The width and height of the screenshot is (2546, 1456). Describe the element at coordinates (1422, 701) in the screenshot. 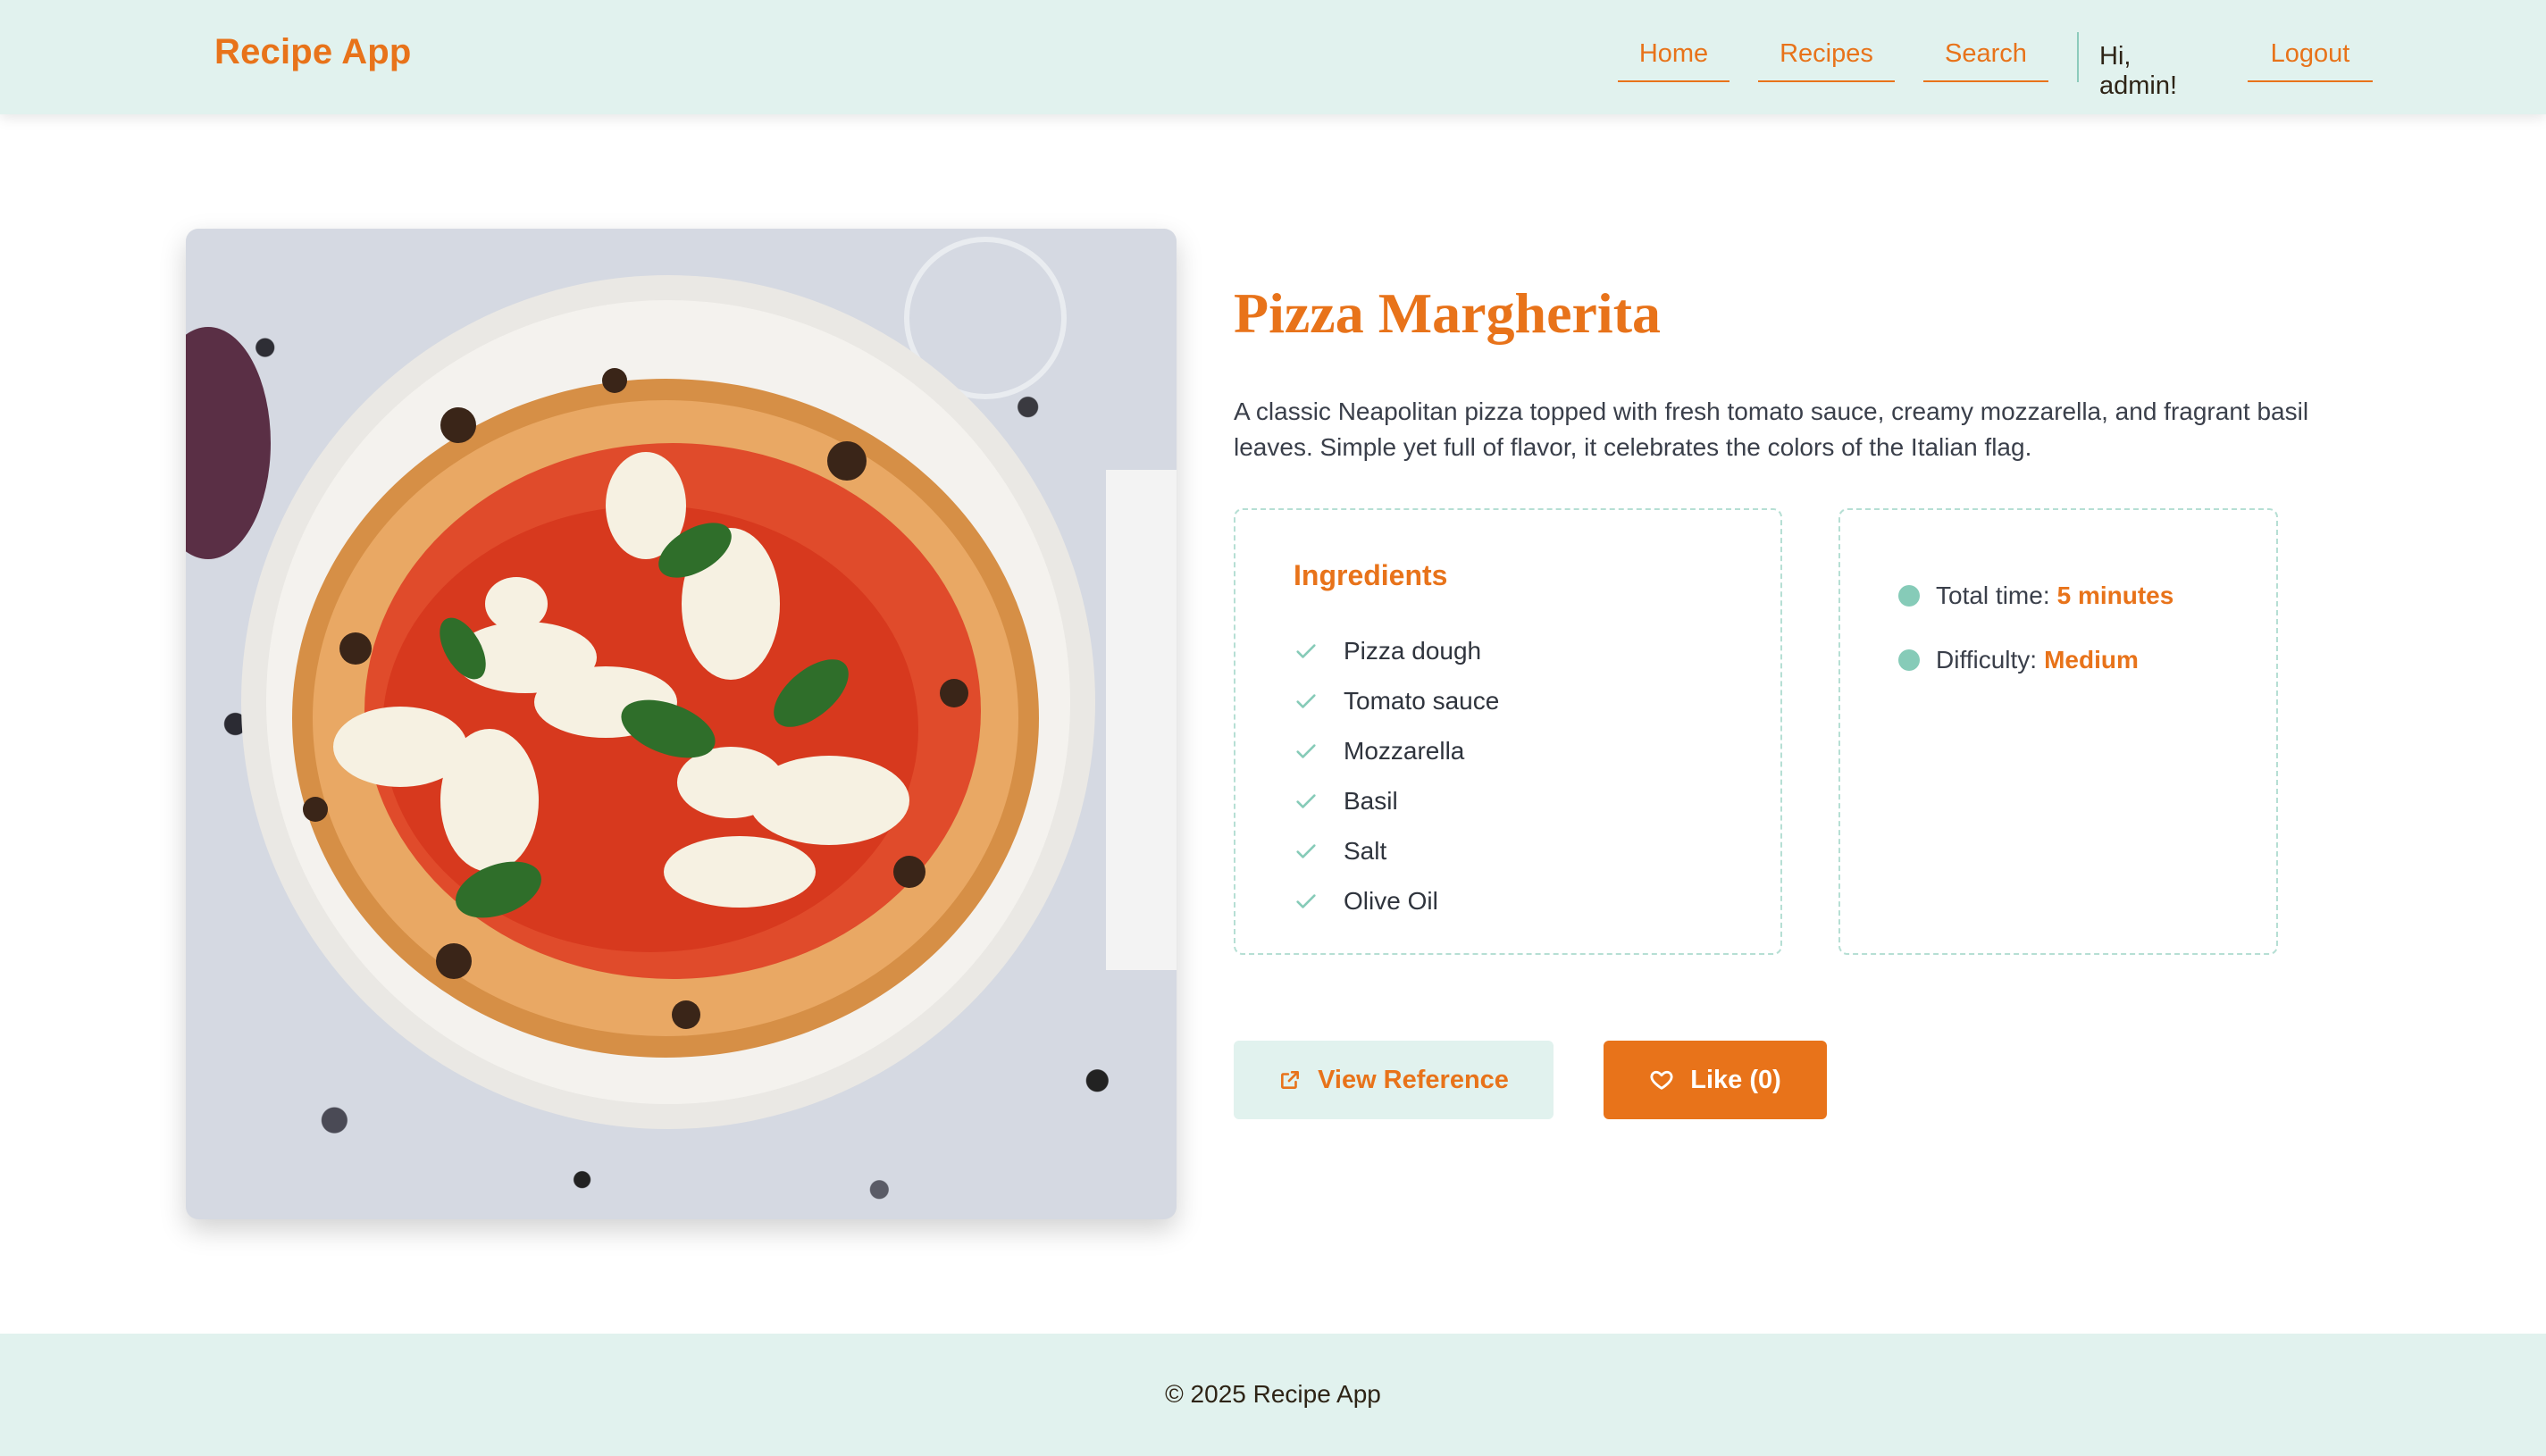

I see `ingredient-label: Tomato sauce` at that location.